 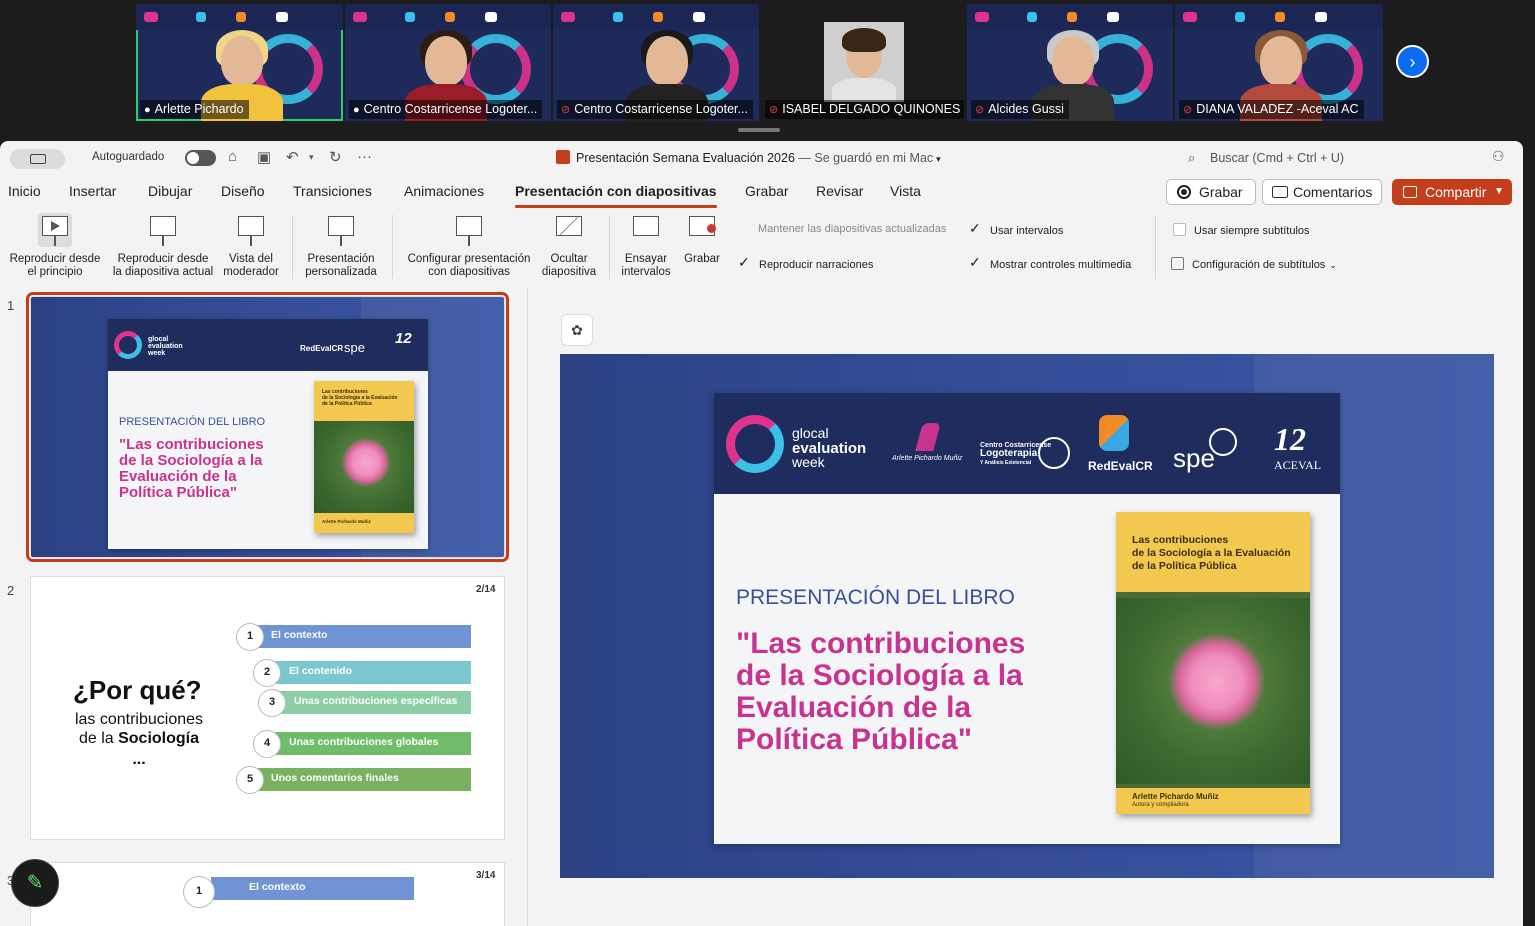 I want to click on participant-tile: ⊘ ISABEL DELGADO QUINONES, so click(x=862, y=62).